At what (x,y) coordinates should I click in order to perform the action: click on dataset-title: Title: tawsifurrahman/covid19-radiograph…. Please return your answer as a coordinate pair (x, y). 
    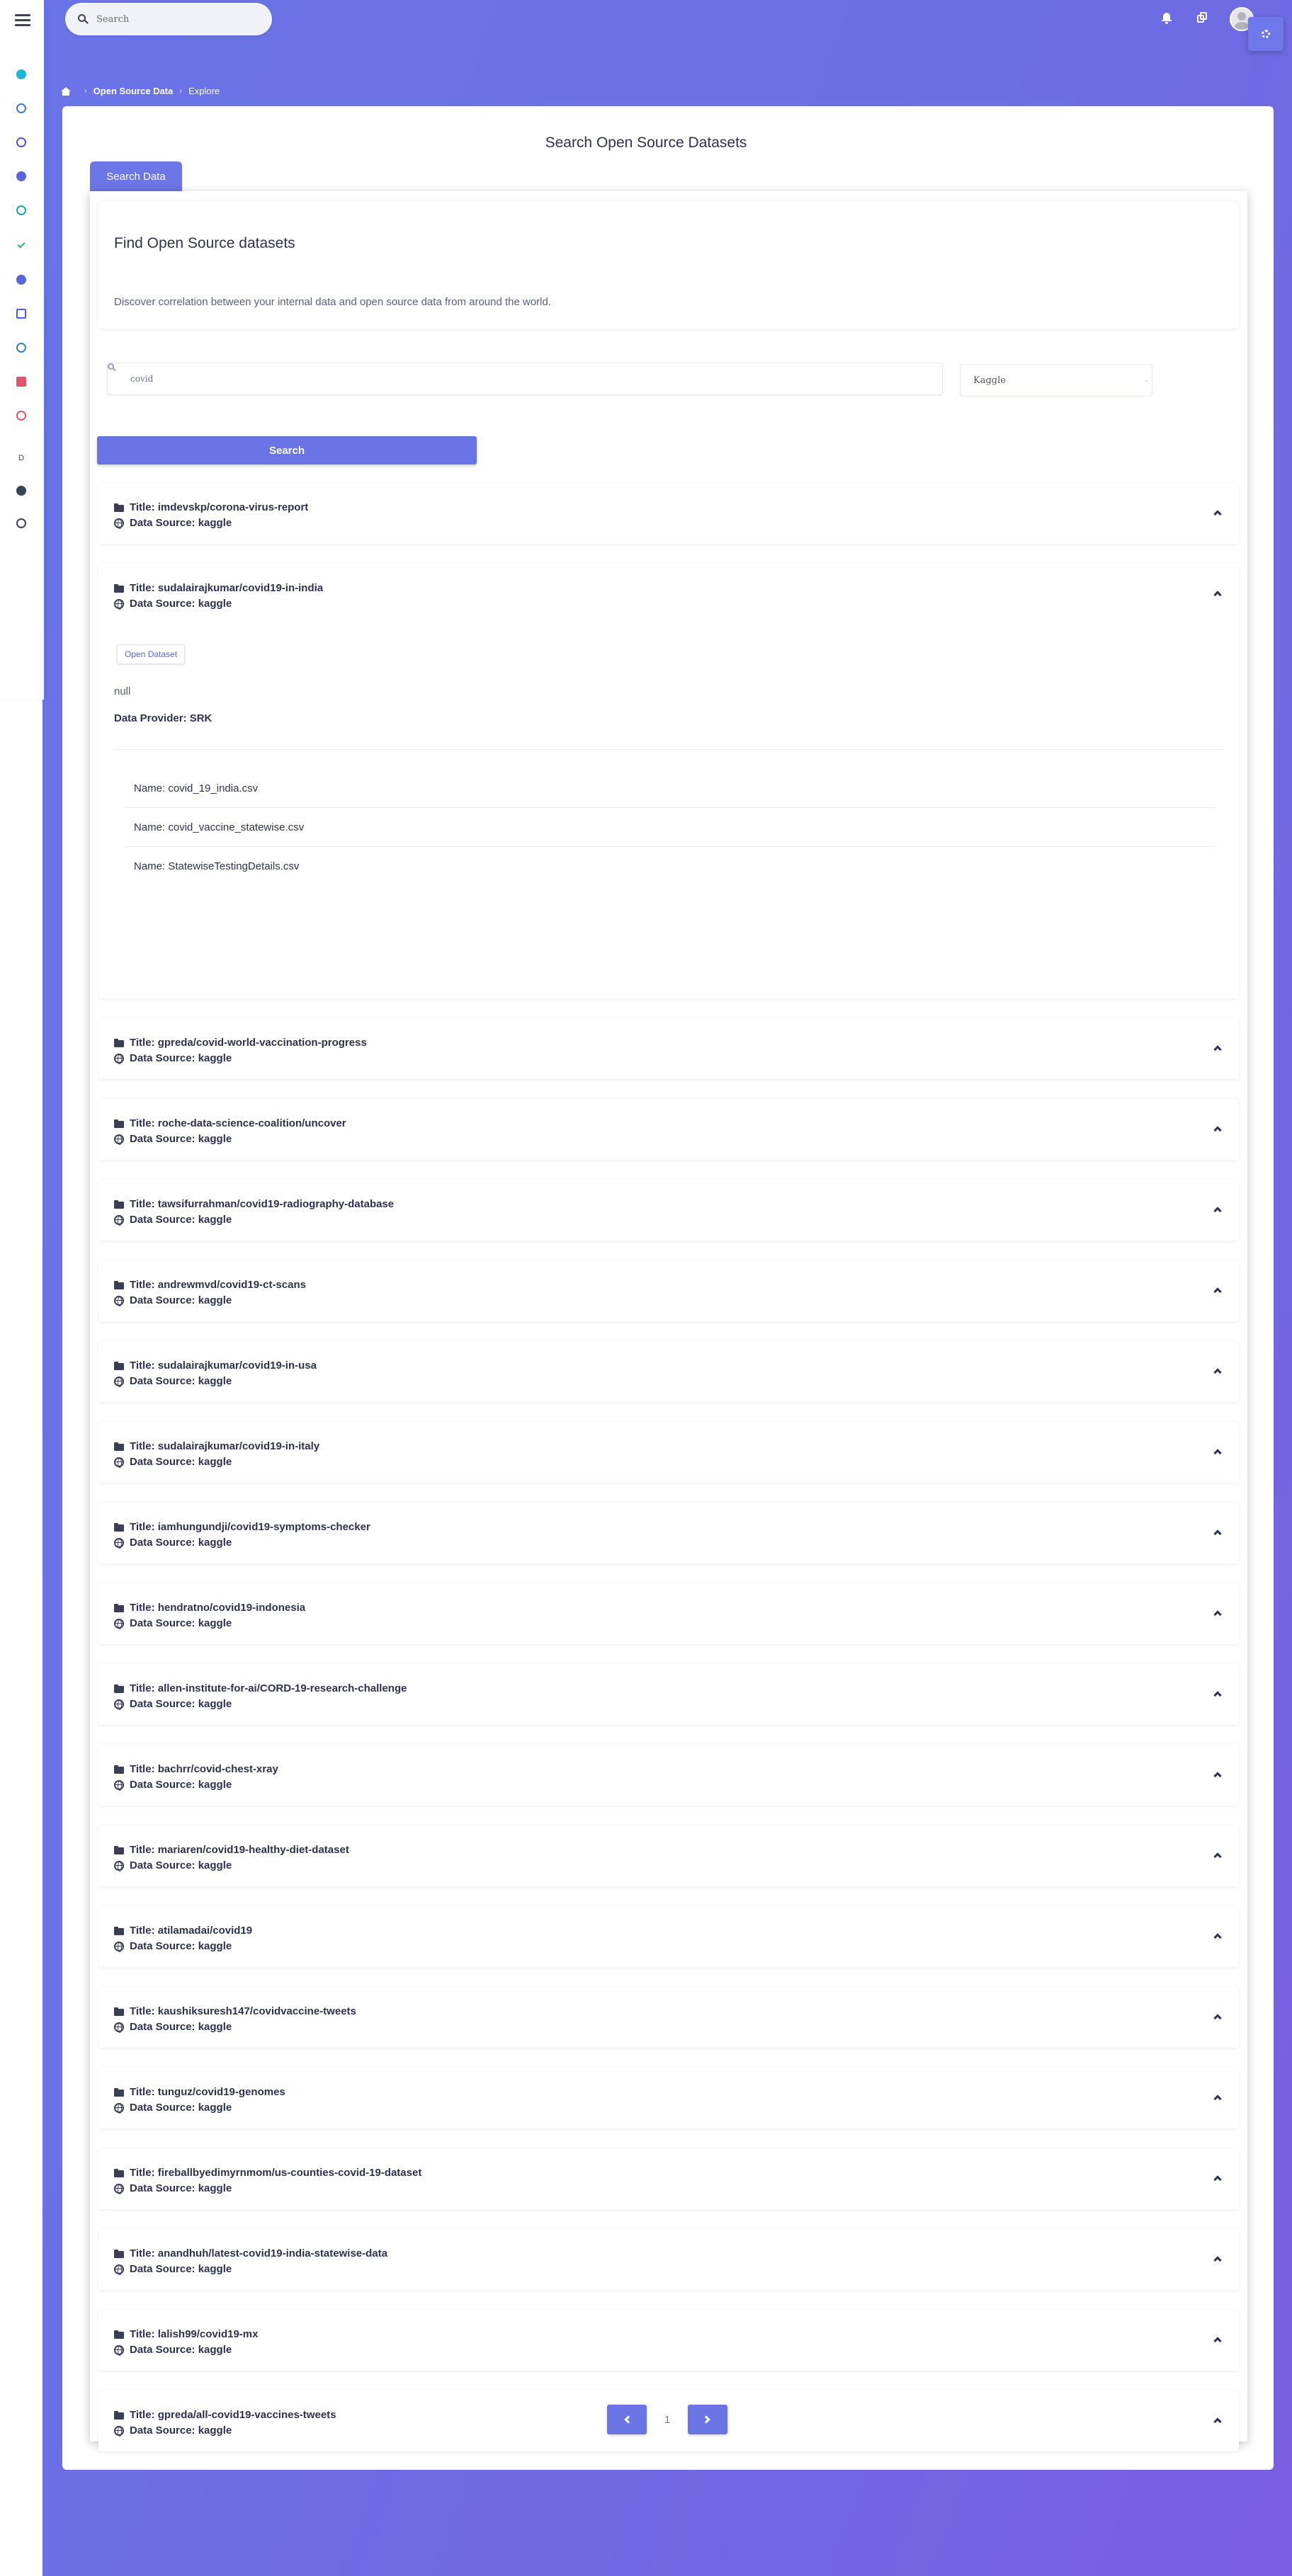
    Looking at the image, I should click on (254, 1204).